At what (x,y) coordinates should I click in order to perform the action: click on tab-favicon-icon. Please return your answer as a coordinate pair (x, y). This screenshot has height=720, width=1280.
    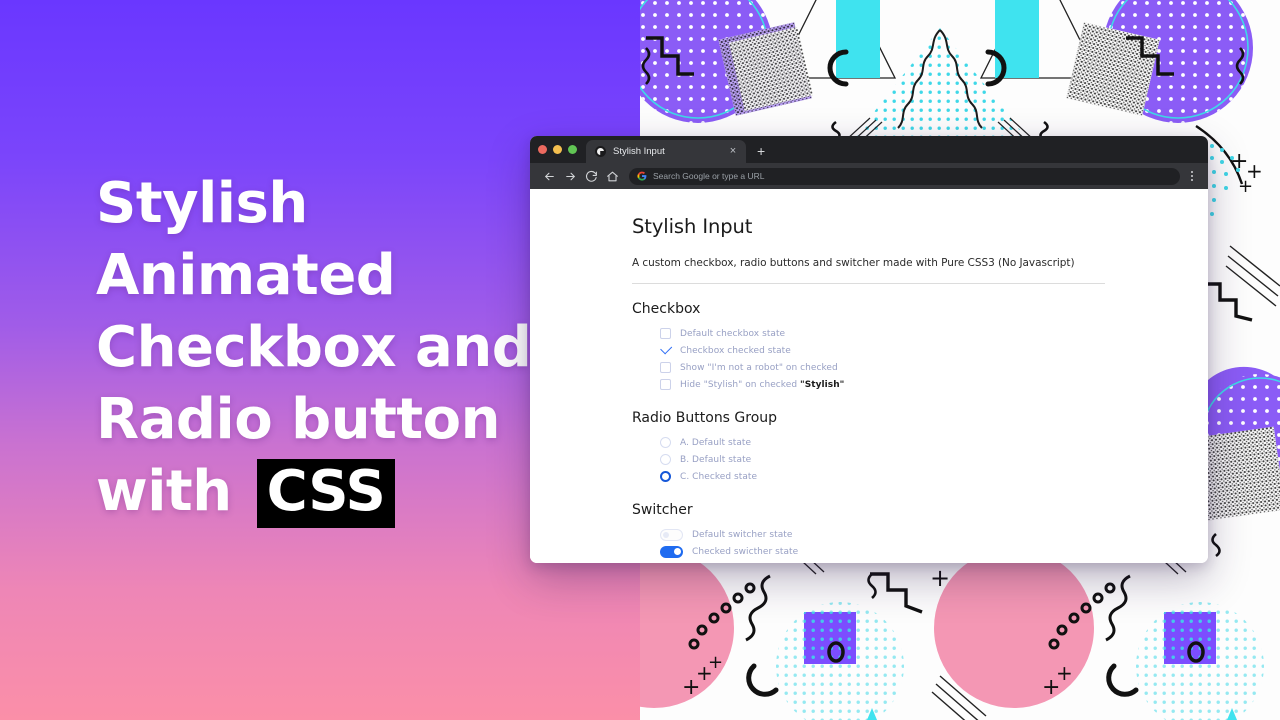
    Looking at the image, I should click on (600, 151).